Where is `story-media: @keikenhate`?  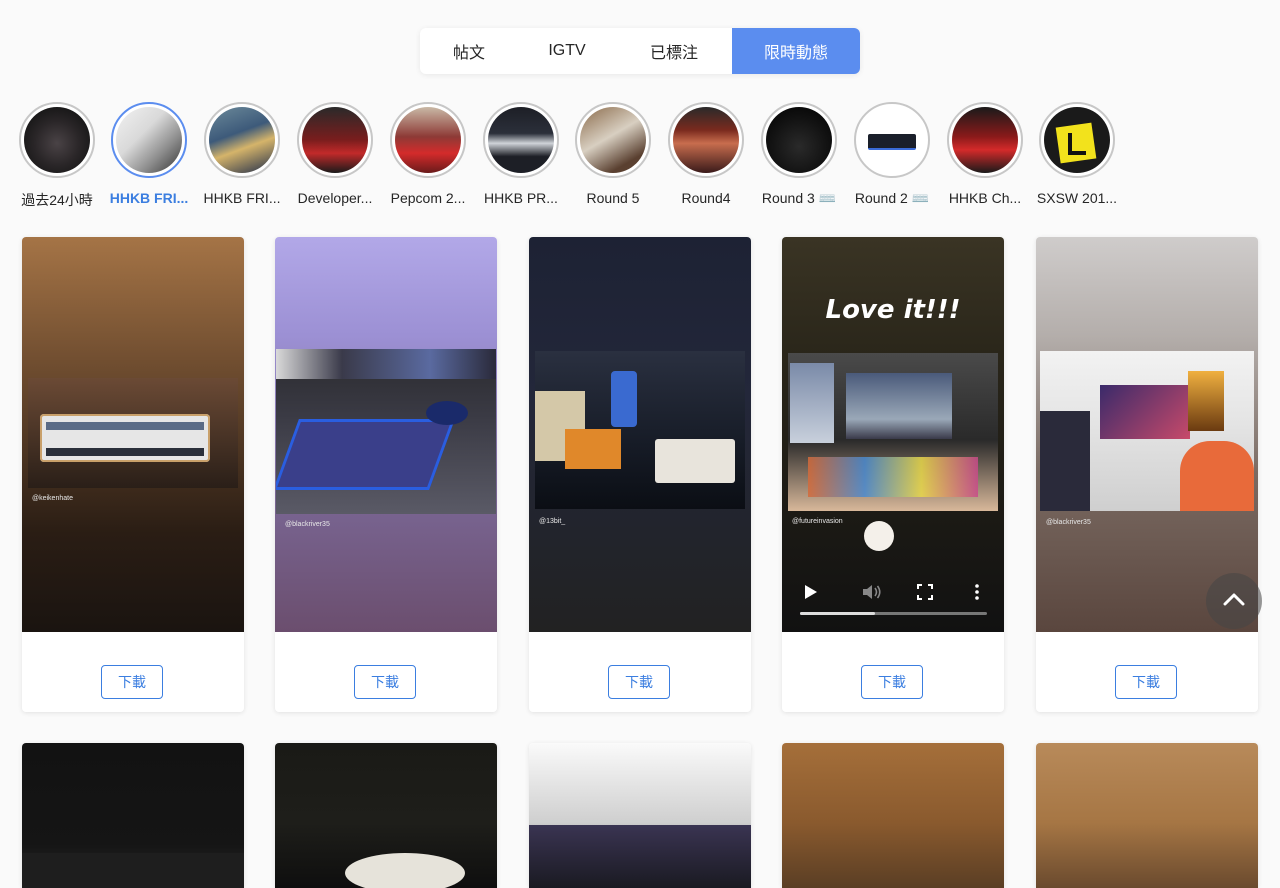
story-media: @keikenhate is located at coordinates (133, 434).